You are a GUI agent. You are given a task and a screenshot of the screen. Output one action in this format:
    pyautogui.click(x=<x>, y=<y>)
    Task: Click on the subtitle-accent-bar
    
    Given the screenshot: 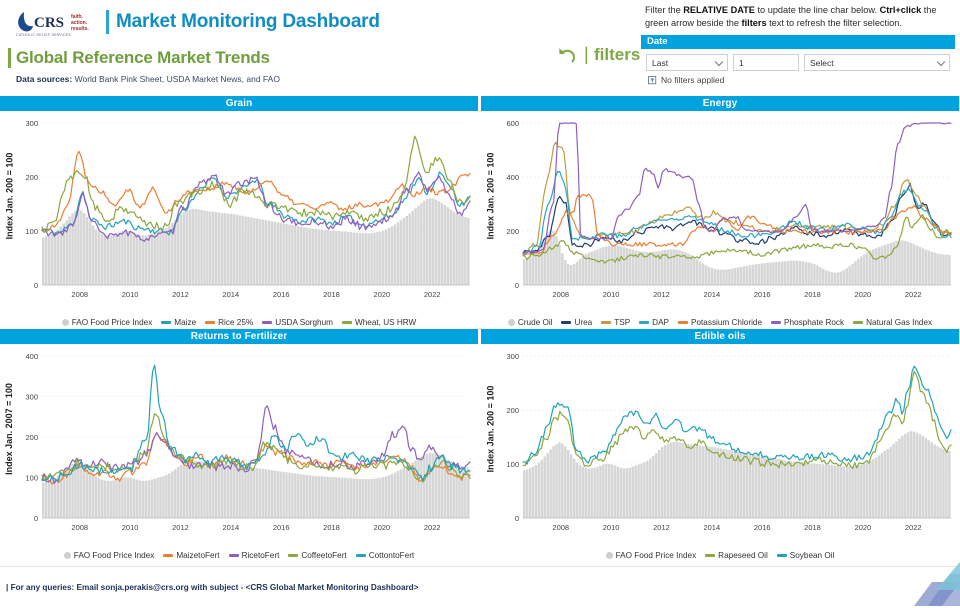 What is the action you would take?
    pyautogui.click(x=9, y=58)
    